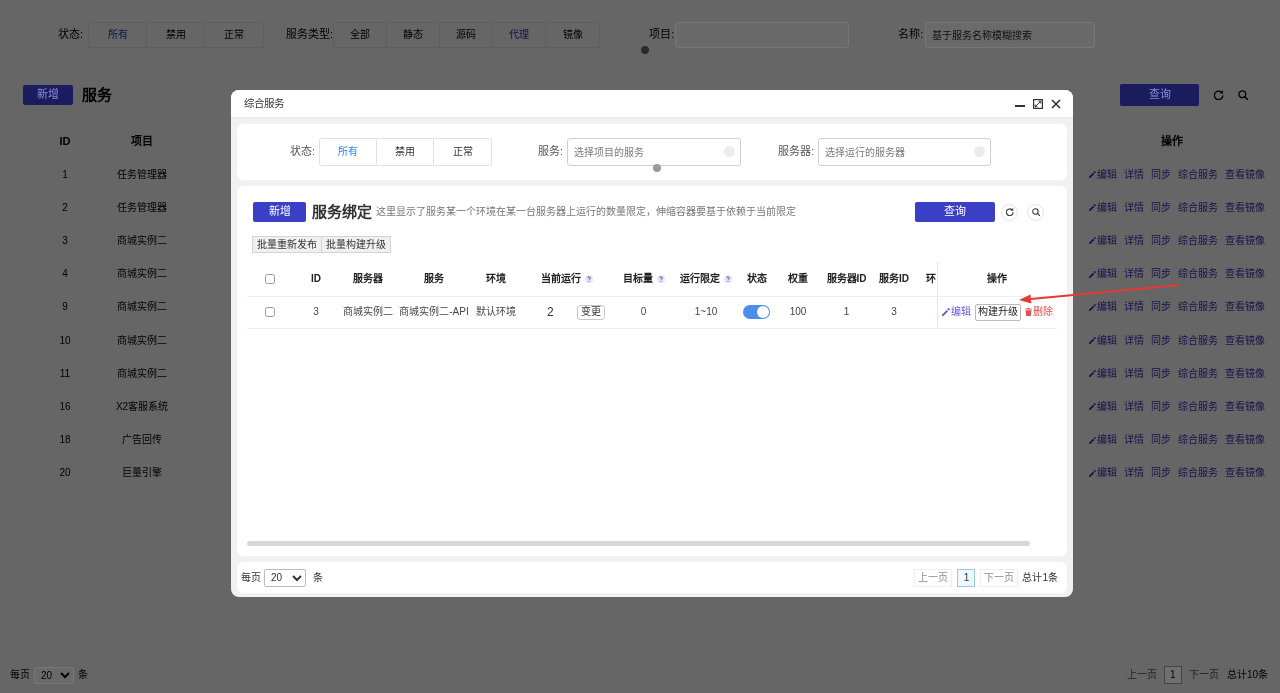 The image size is (1280, 693). What do you see at coordinates (905, 152) in the screenshot?
I see `server-select: 选择运行的服务器` at bounding box center [905, 152].